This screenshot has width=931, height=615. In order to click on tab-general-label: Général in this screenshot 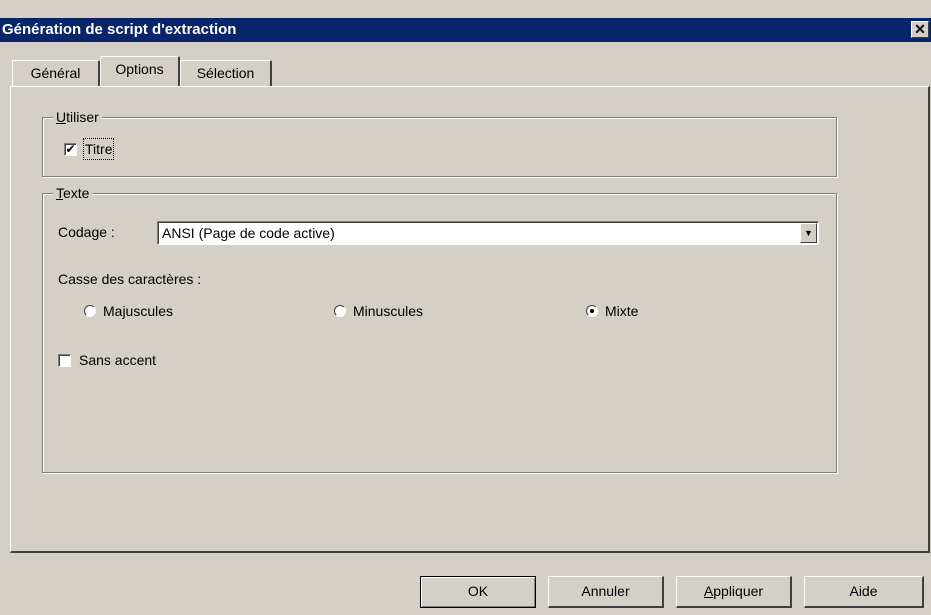, I will do `click(55, 73)`.